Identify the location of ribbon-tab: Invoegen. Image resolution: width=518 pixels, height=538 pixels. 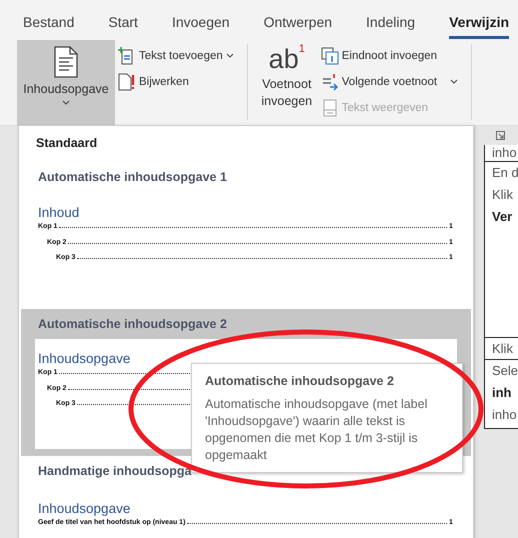
(201, 22).